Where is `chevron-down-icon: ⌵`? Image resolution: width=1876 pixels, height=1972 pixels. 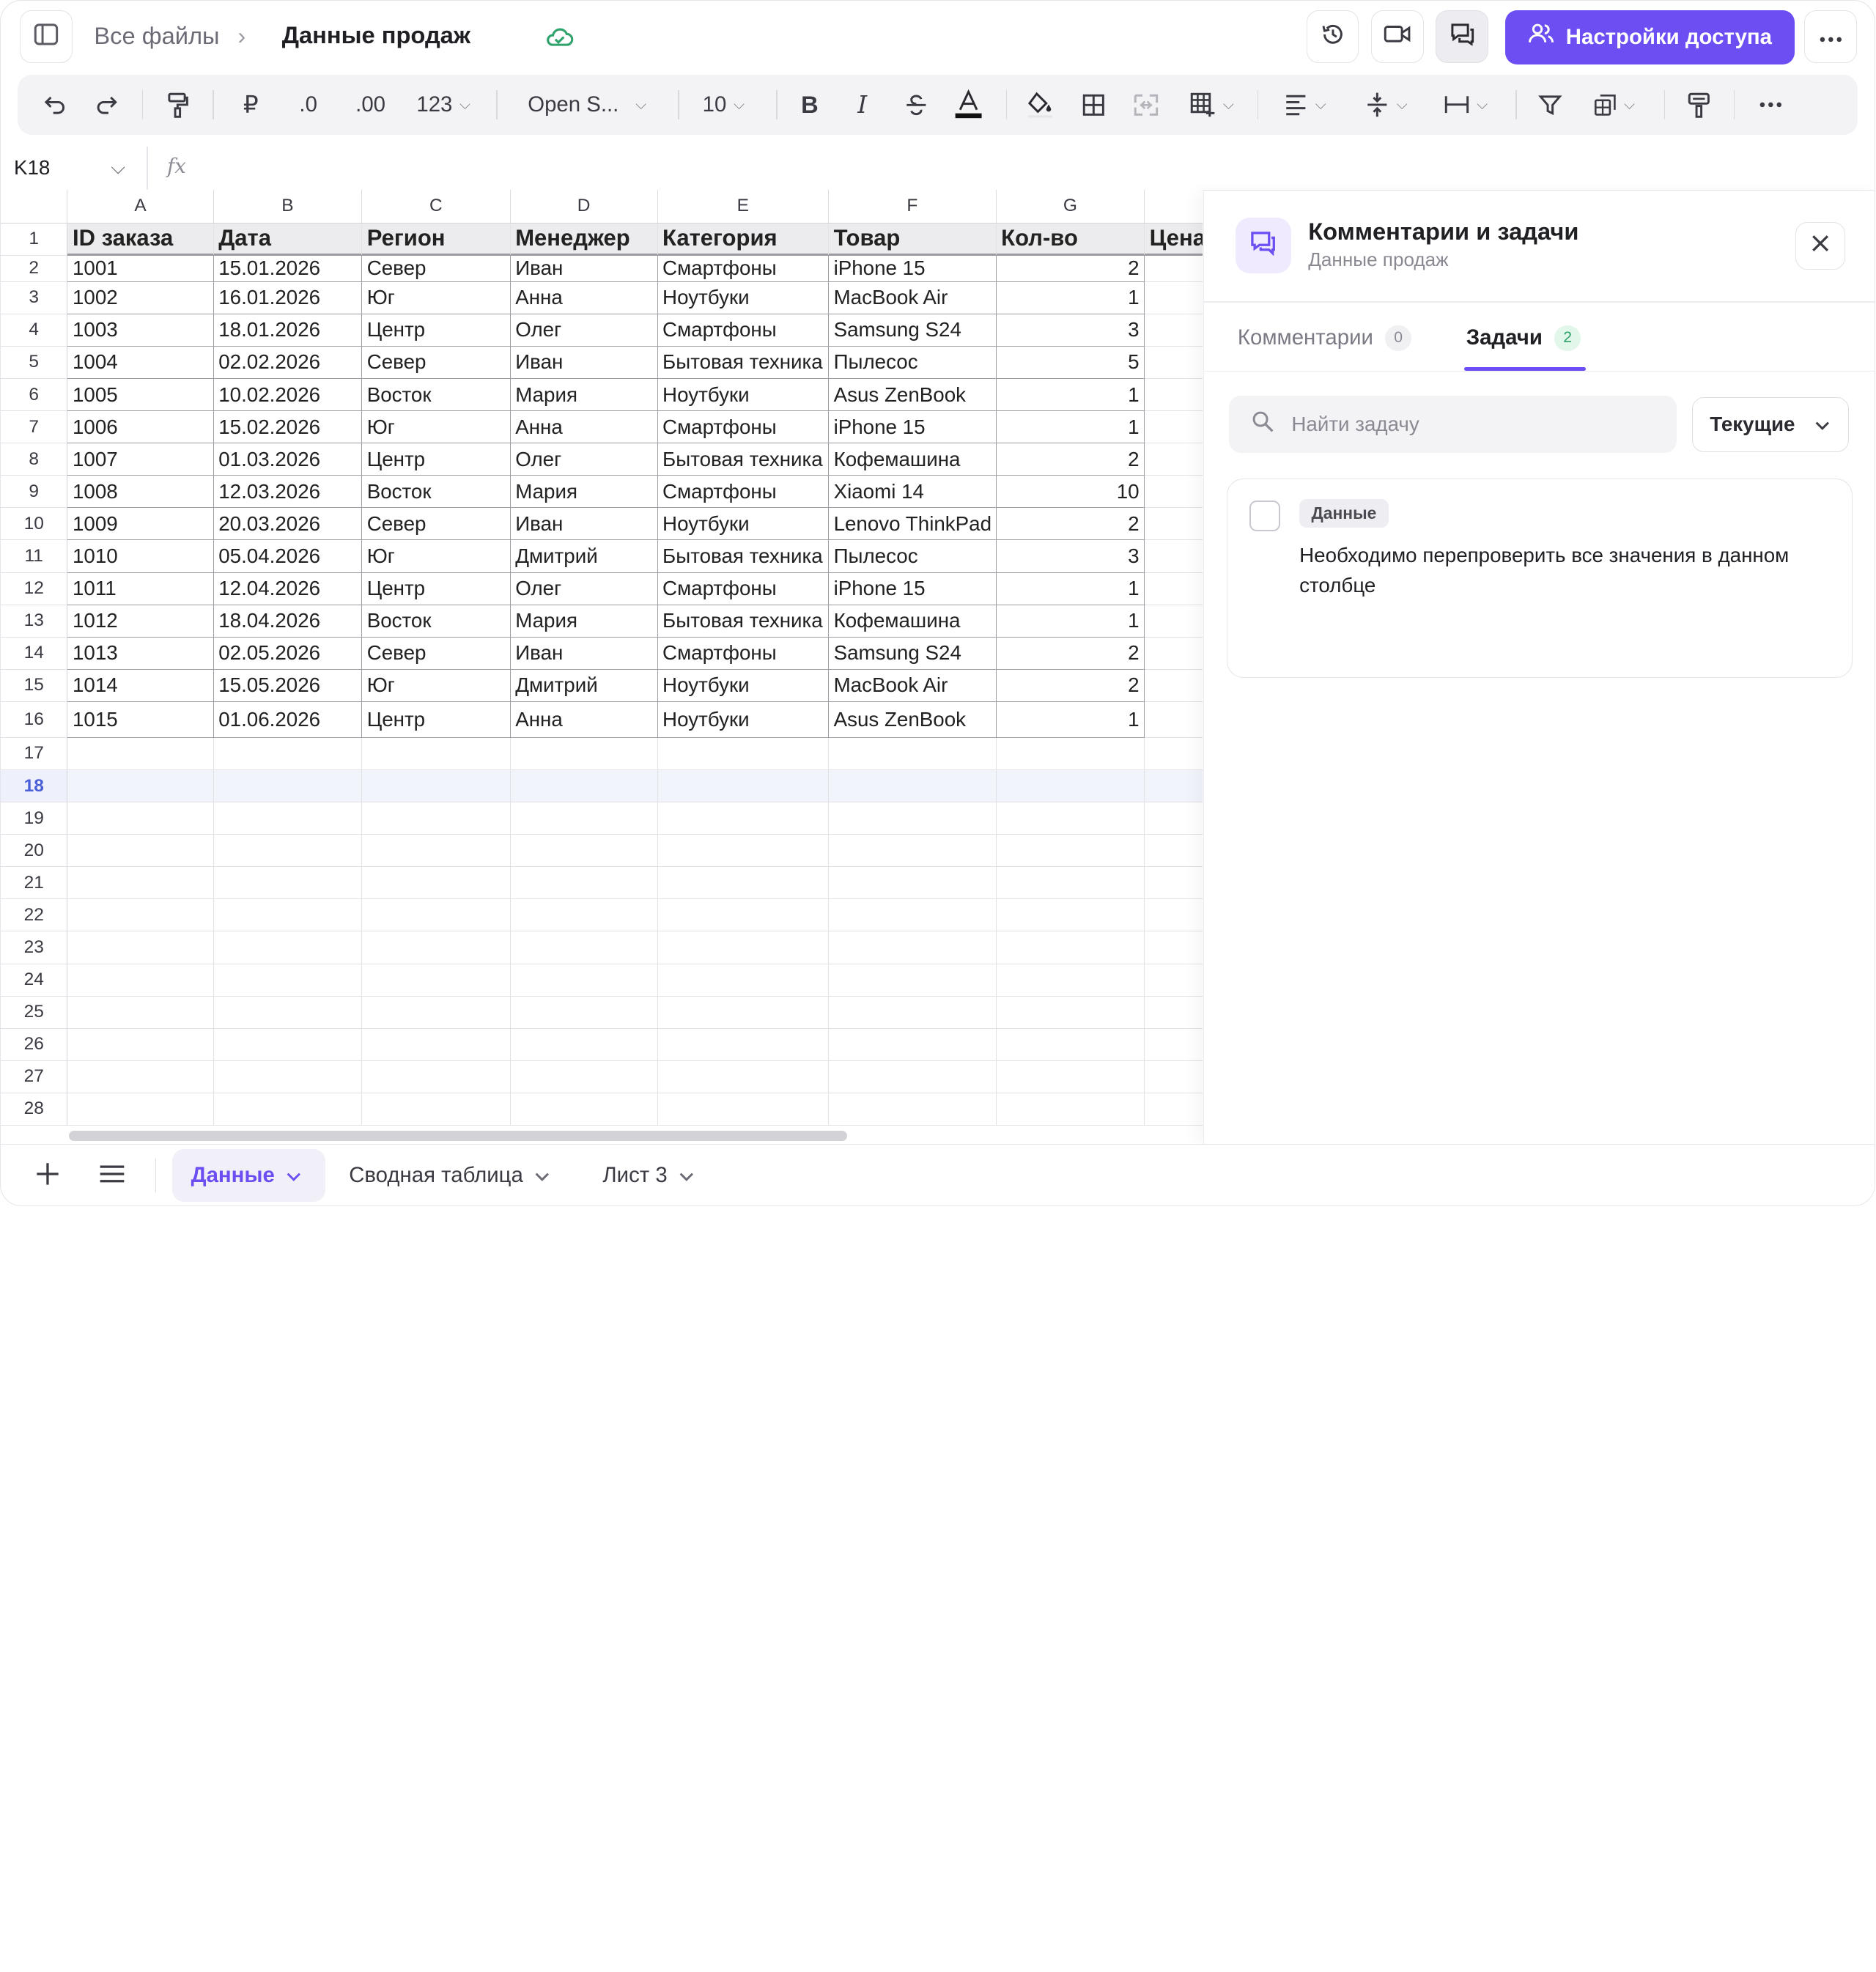
chevron-down-icon: ⌵ is located at coordinates (118, 168).